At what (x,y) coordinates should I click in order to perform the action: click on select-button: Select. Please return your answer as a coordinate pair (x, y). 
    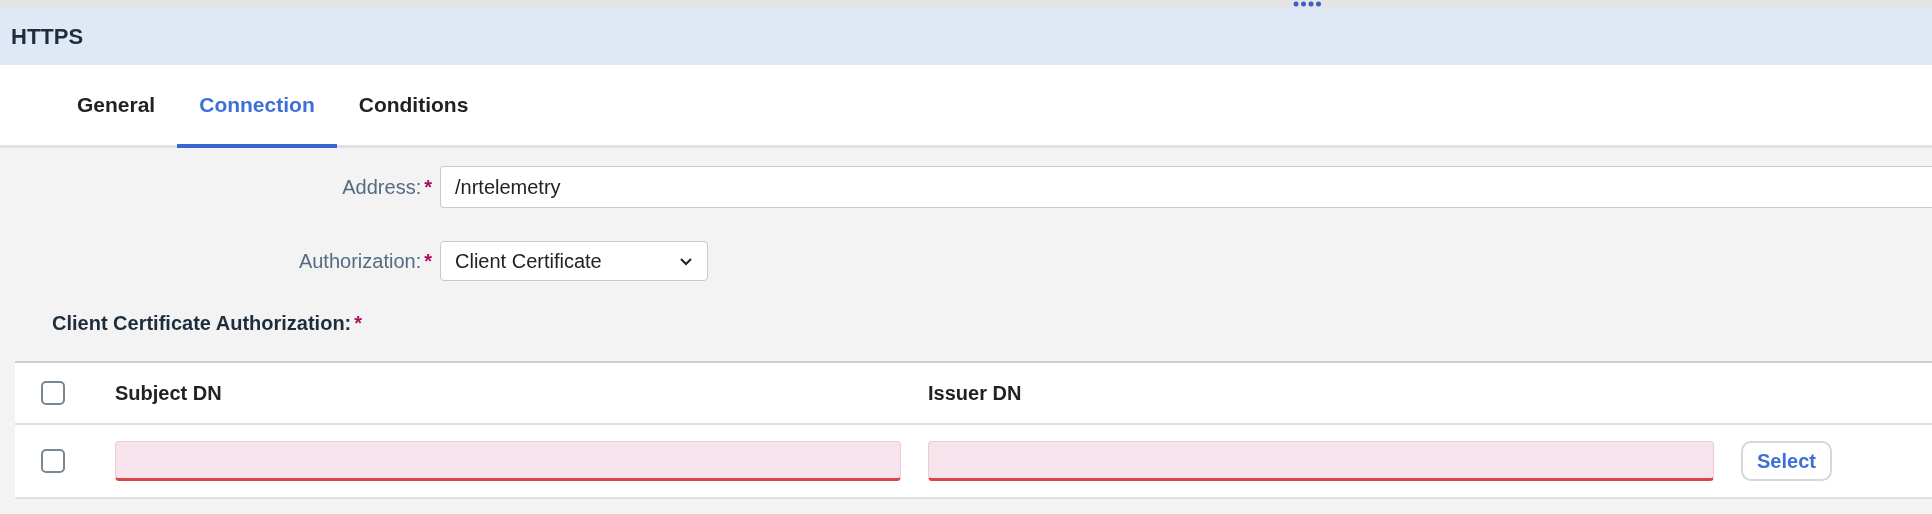
    Looking at the image, I should click on (1786, 461).